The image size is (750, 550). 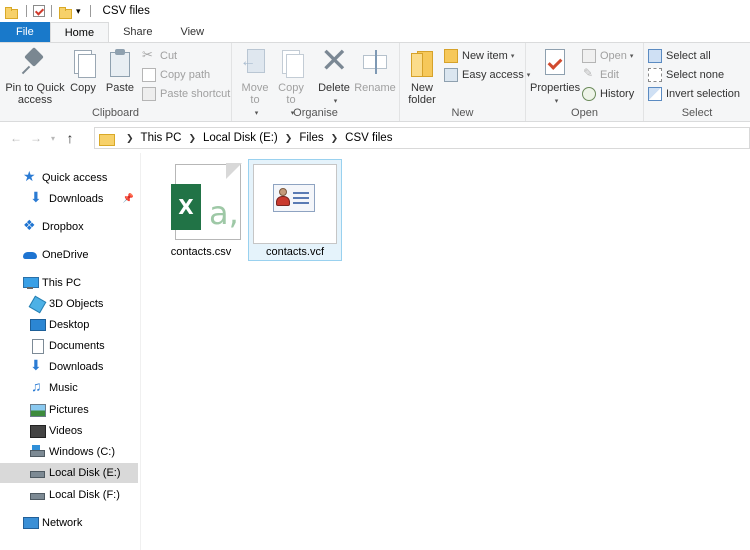 I want to click on breadcrumb-local-disk-e: Local Disk (E:), so click(x=240, y=138).